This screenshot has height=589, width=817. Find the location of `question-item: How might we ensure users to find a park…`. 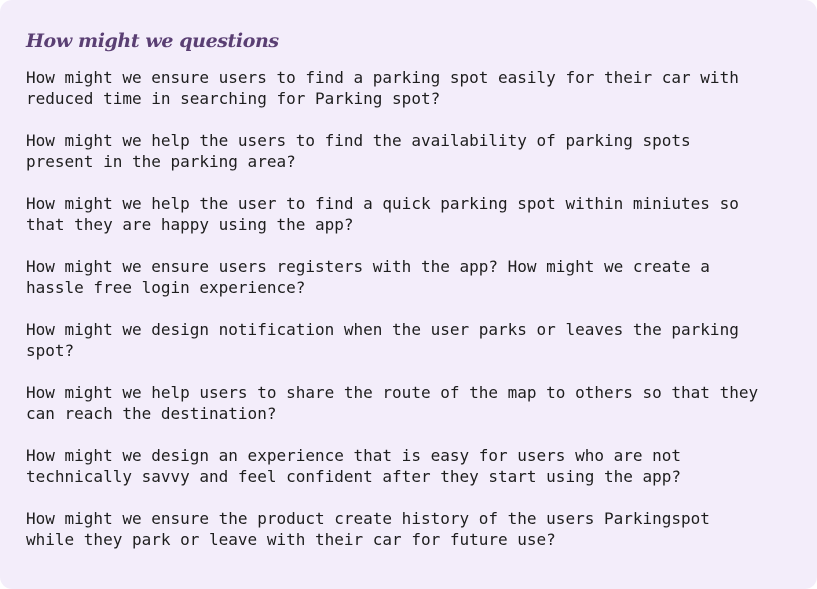

question-item: How might we ensure users to find a park… is located at coordinates (382, 88).